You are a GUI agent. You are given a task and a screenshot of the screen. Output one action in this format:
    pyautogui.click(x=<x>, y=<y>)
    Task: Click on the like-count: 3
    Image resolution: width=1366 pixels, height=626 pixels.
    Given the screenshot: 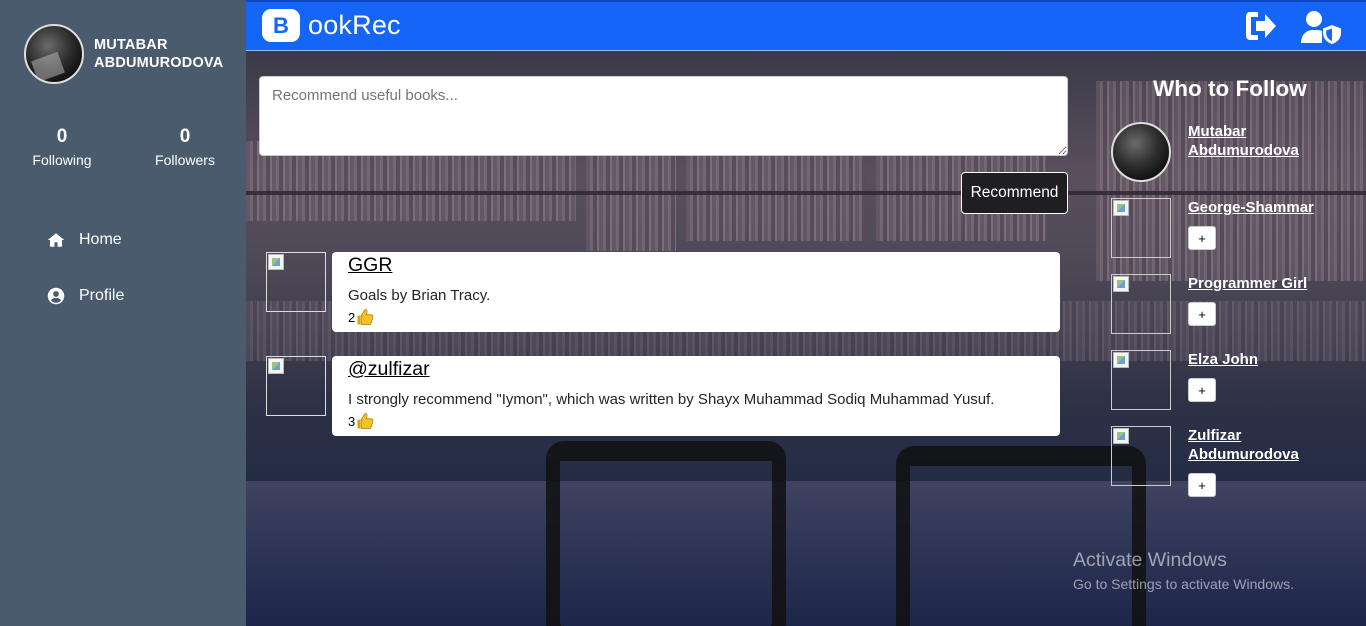 What is the action you would take?
    pyautogui.click(x=352, y=421)
    